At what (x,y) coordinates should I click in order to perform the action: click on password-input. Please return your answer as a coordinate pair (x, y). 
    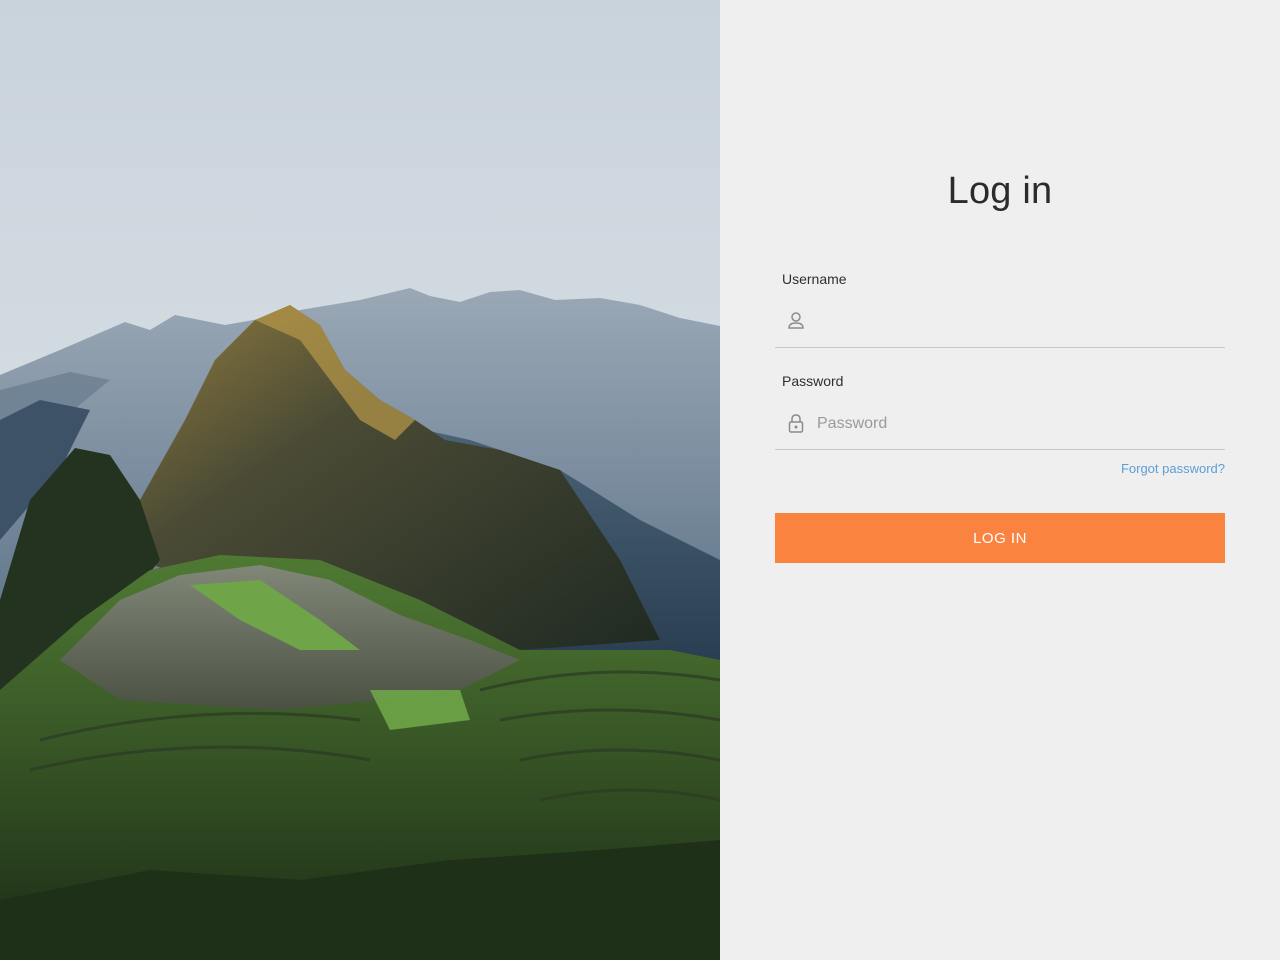
    Looking at the image, I should click on (1017, 424).